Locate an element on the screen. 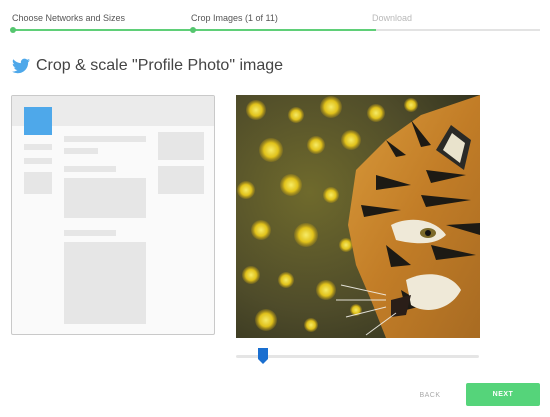  step-download: Download is located at coordinates (392, 18).